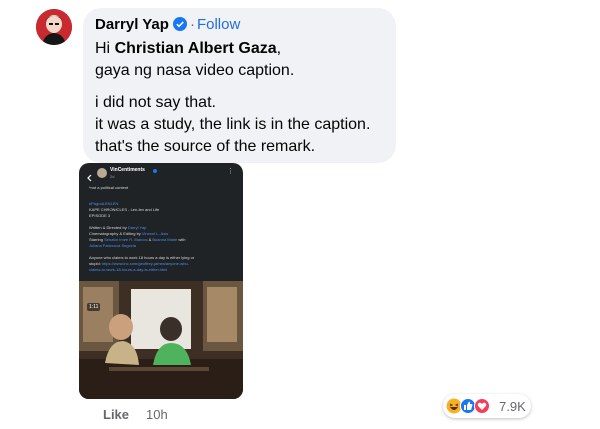  I want to click on comment-timestamp: 10h, so click(157, 414).